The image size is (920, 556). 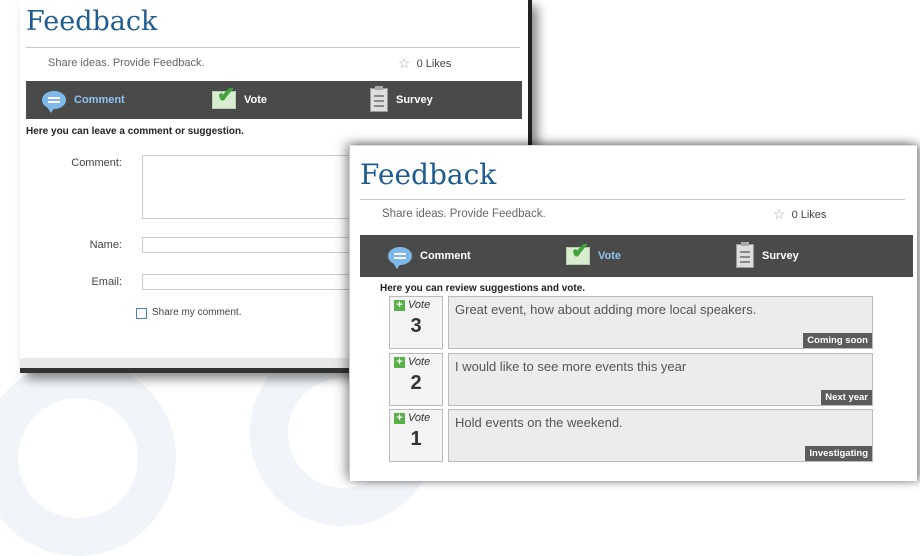 What do you see at coordinates (838, 453) in the screenshot?
I see `status-badge: Investigating` at bounding box center [838, 453].